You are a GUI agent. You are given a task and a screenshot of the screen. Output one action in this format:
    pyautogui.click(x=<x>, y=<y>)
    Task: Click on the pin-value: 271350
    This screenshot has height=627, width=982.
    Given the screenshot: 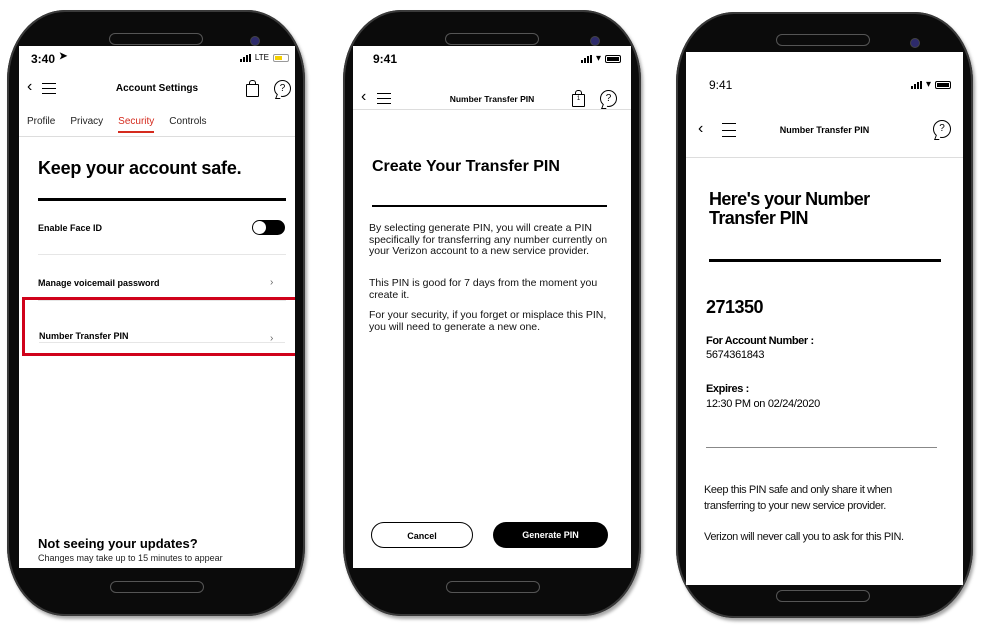 What is the action you would take?
    pyautogui.click(x=735, y=307)
    